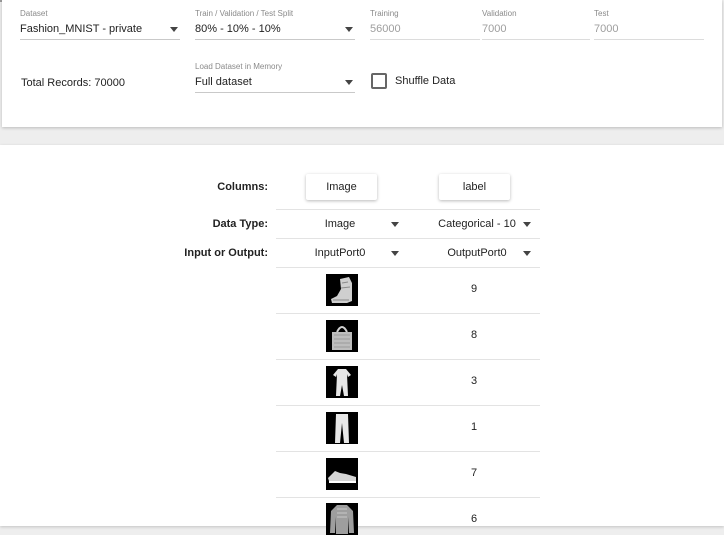  What do you see at coordinates (425, 29) in the screenshot?
I see `training-count-field: 56000` at bounding box center [425, 29].